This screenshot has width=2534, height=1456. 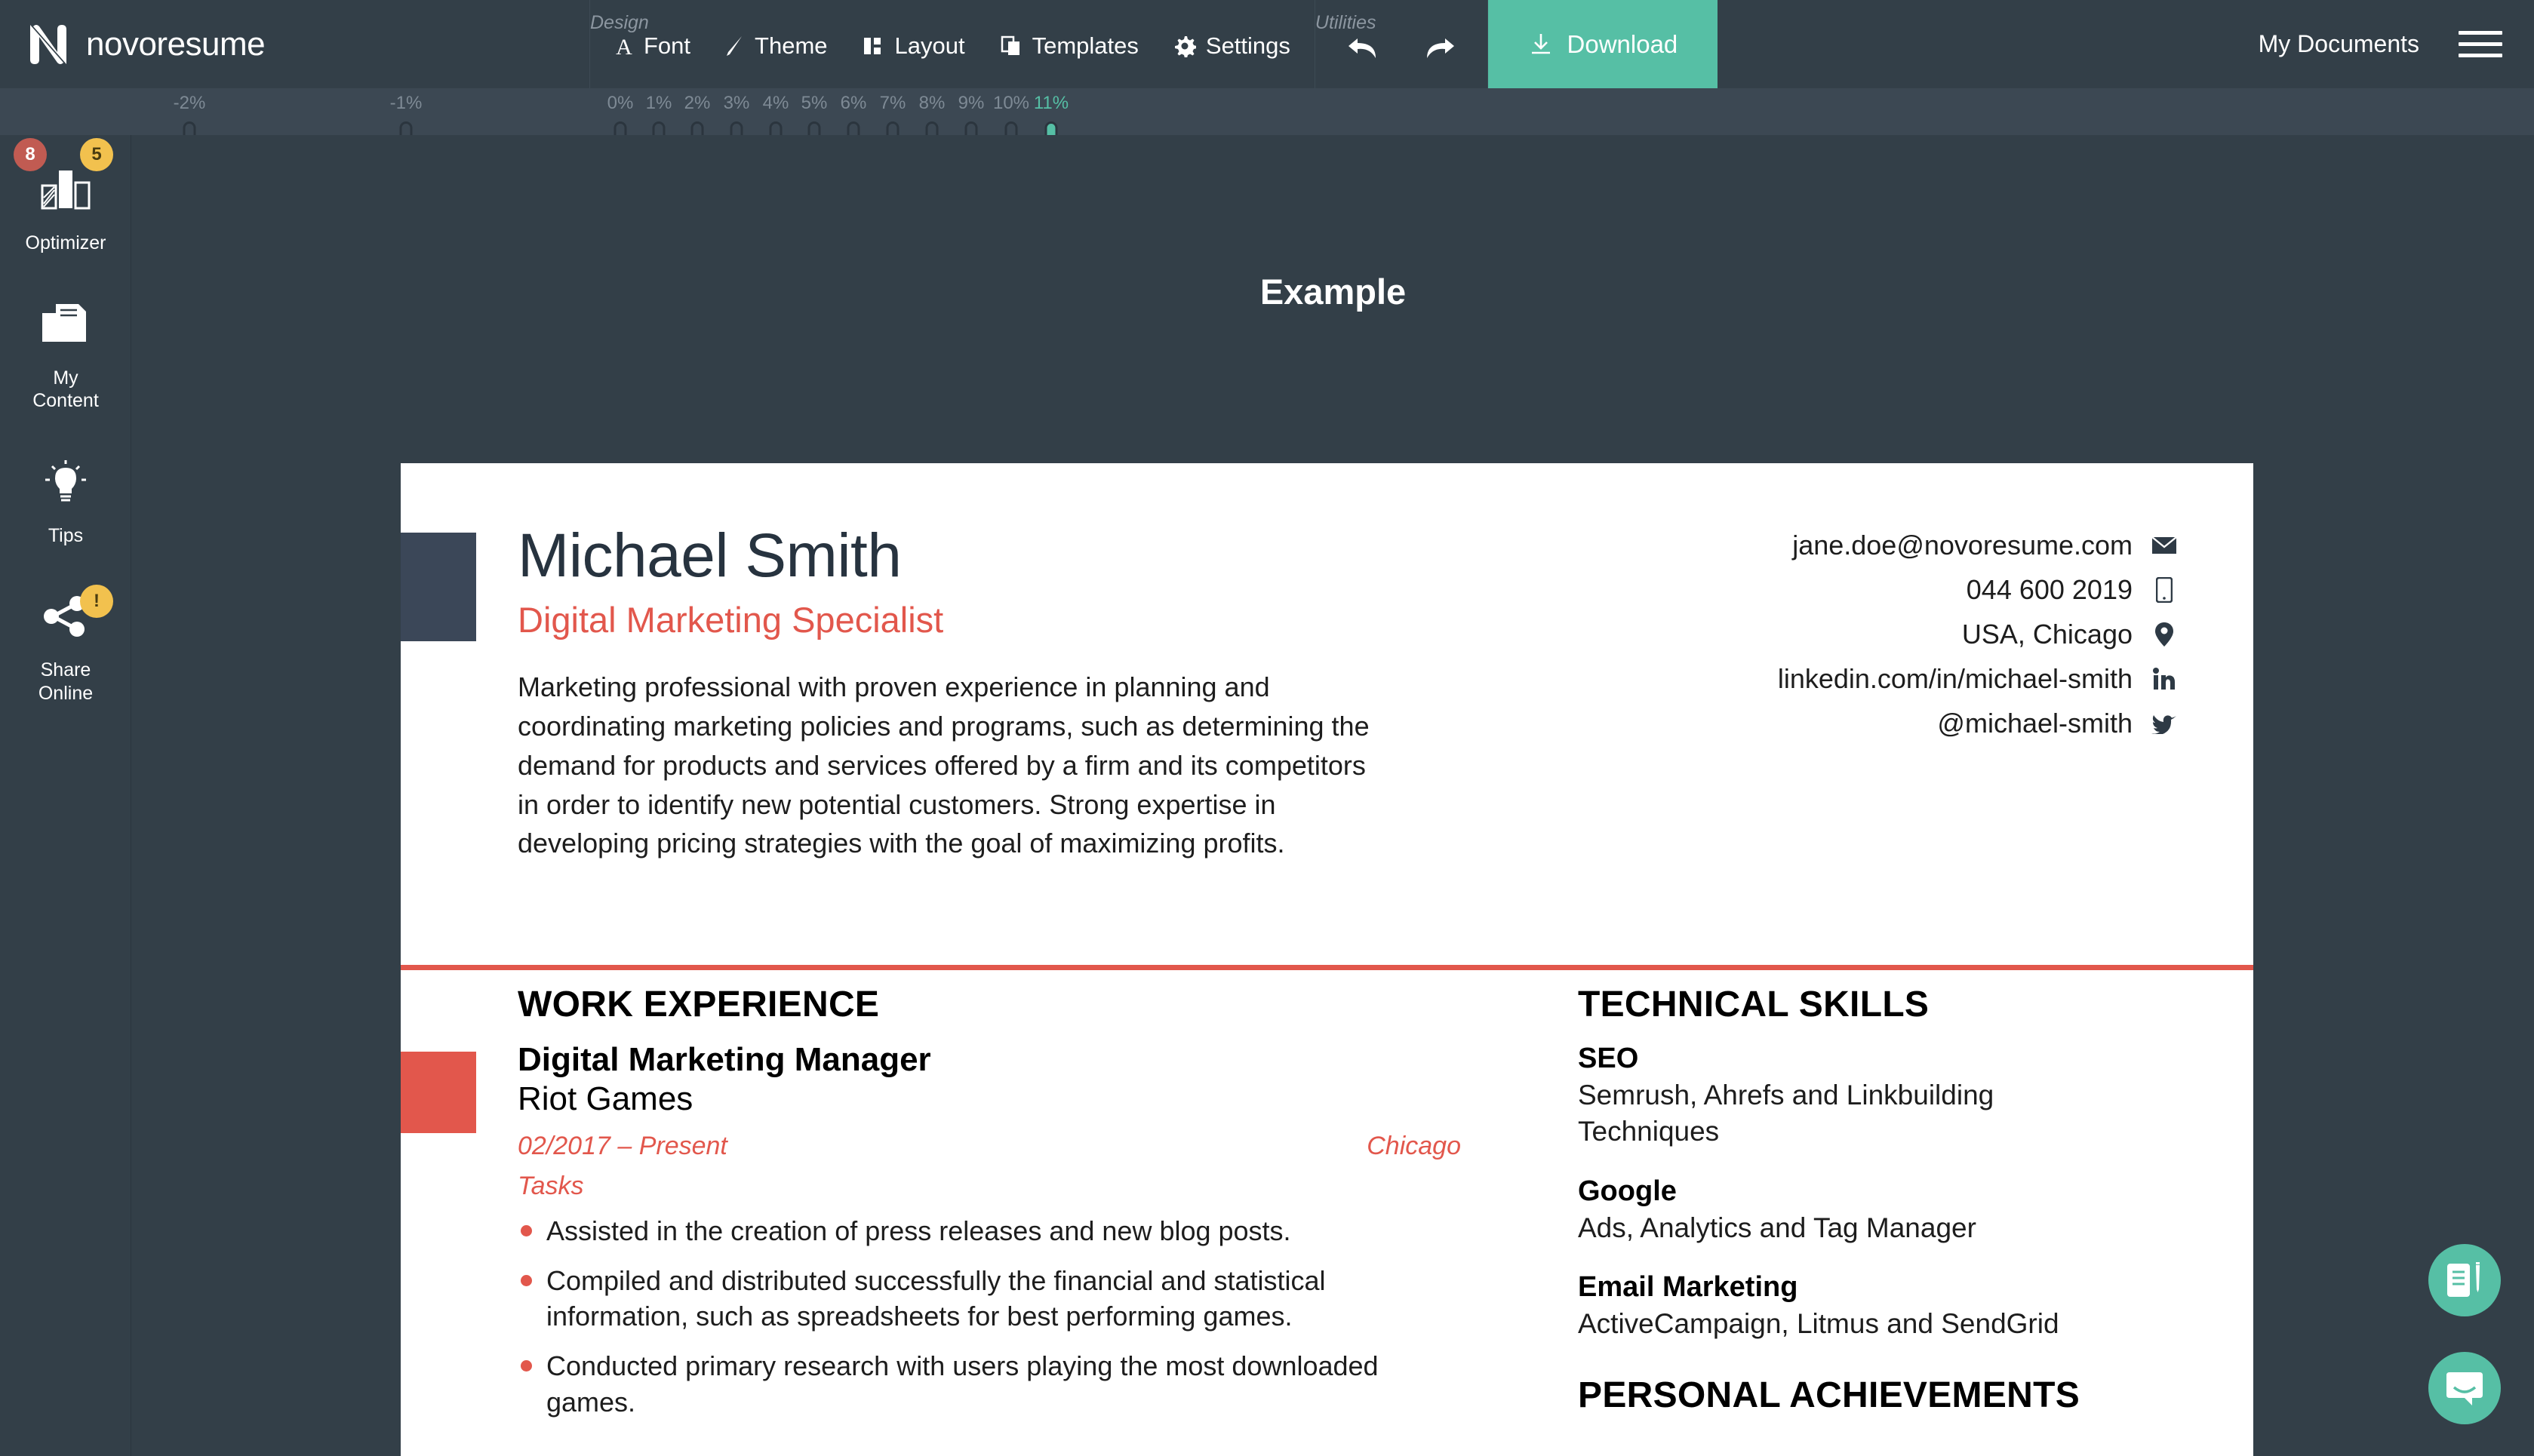 I want to click on ruler-tick-label: 5%, so click(x=814, y=103).